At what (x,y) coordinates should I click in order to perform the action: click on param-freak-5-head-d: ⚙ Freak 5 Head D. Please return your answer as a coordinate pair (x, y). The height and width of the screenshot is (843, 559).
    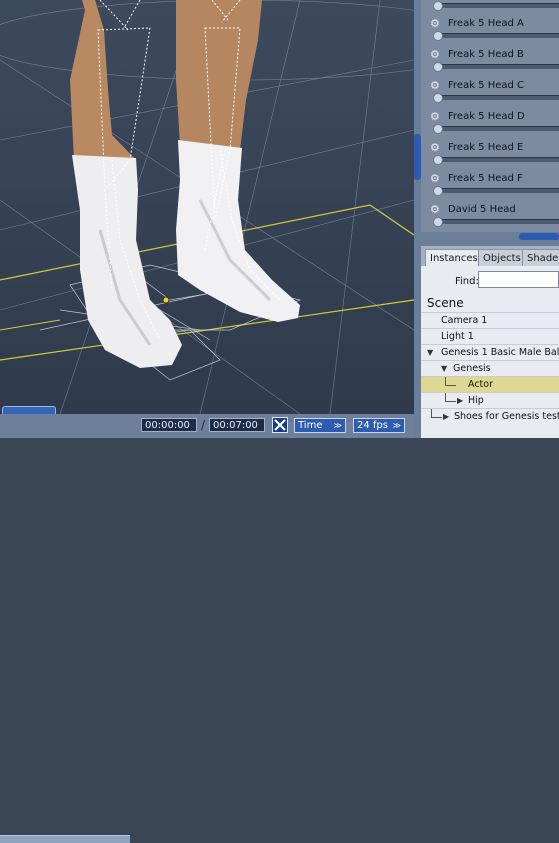
    Looking at the image, I should click on (492, 116).